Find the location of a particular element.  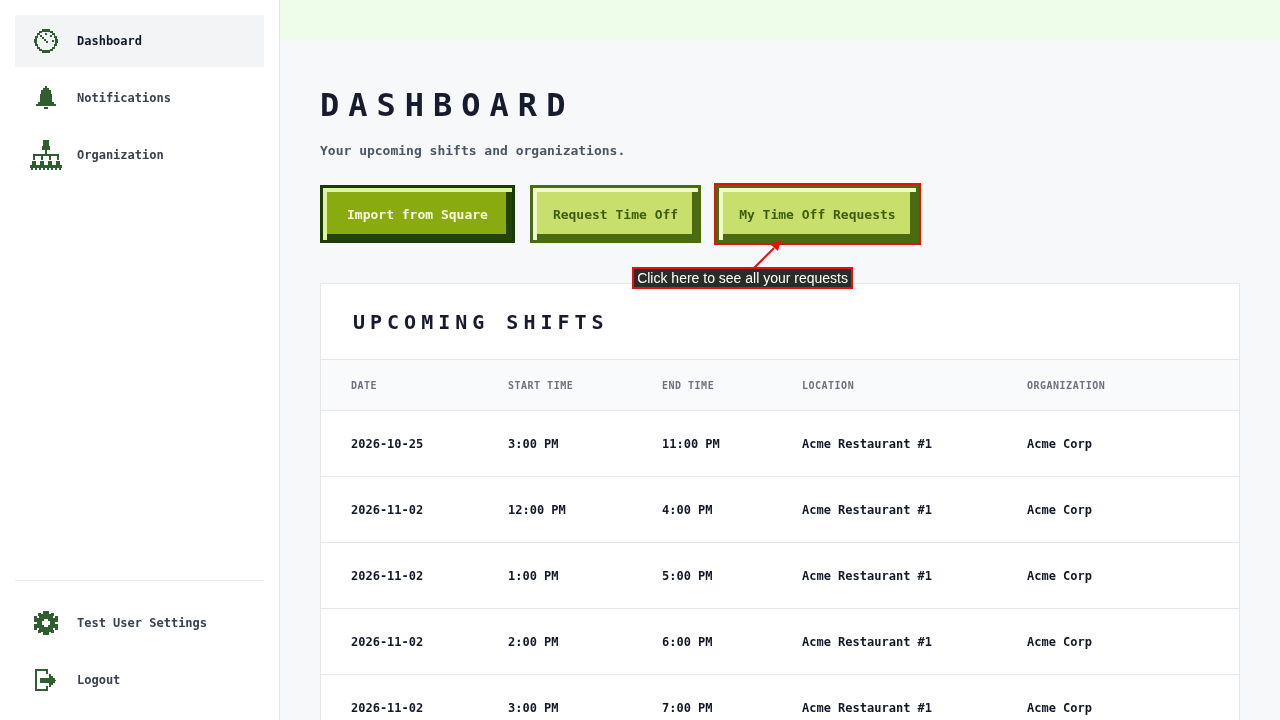

table-cell: 4:00 PM is located at coordinates (687, 509).